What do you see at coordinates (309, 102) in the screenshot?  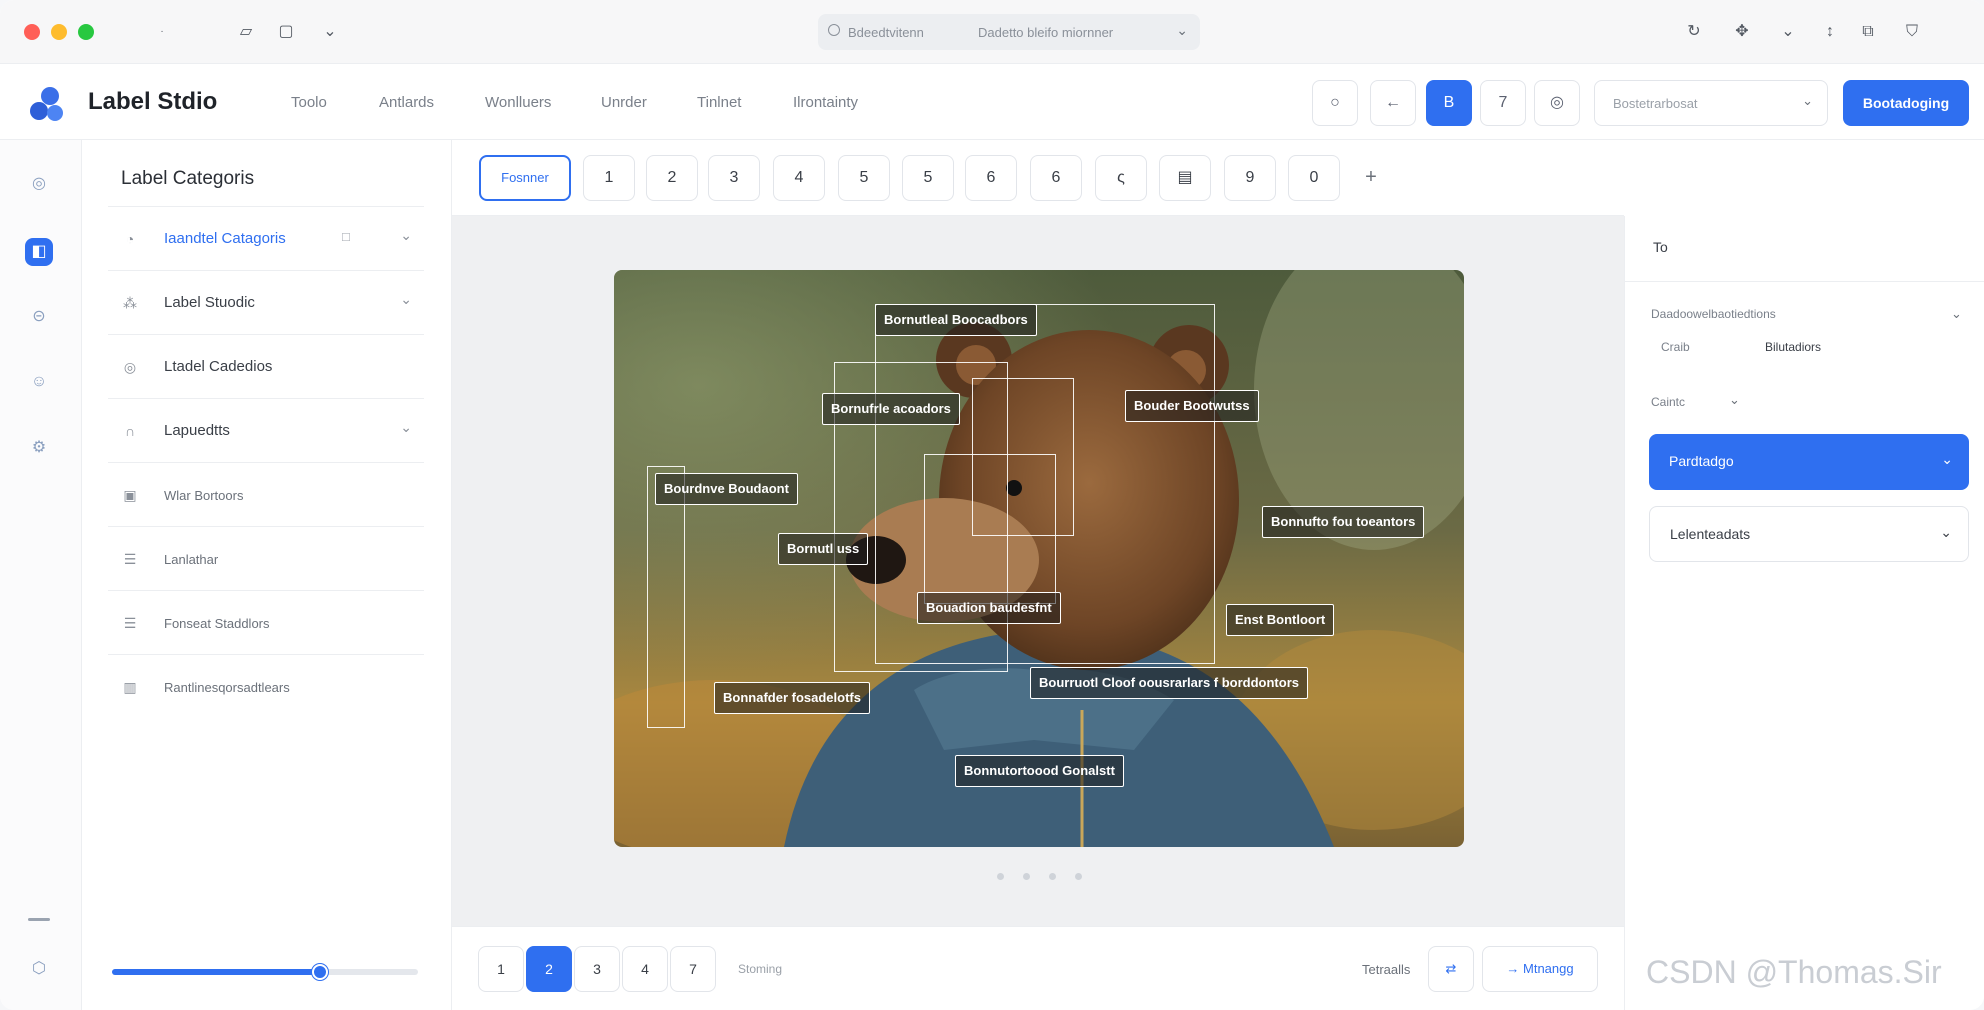 I see `nav-item-tools: Toolo` at bounding box center [309, 102].